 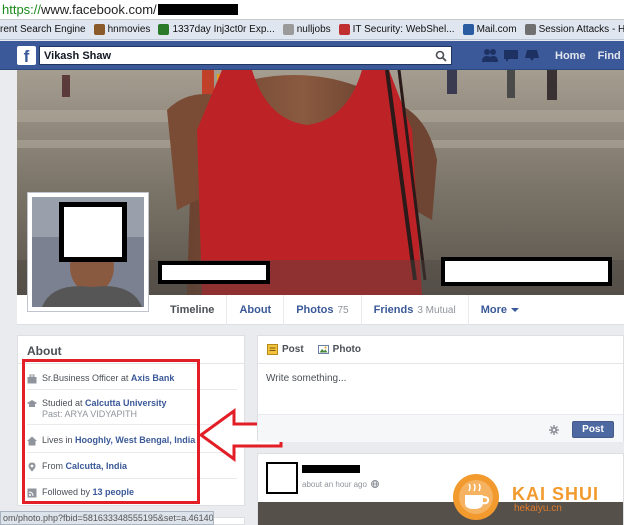 What do you see at coordinates (556, 494) in the screenshot?
I see `watermark-brand: KAI SHUI` at bounding box center [556, 494].